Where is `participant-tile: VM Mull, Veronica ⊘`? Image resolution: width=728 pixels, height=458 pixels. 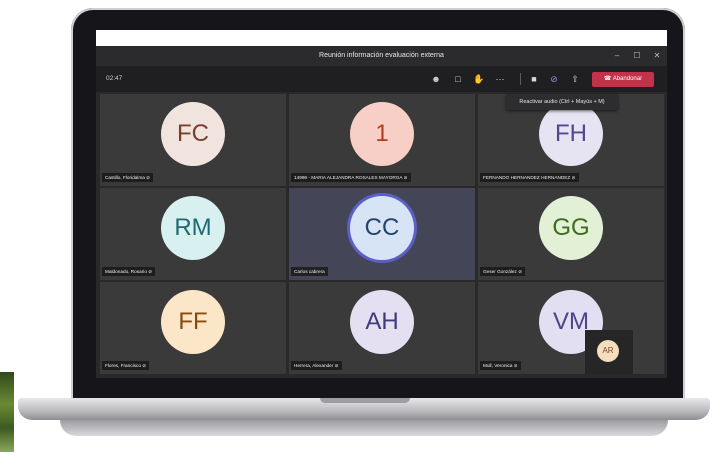
participant-tile: VM Mull, Veronica ⊘ is located at coordinates (571, 328).